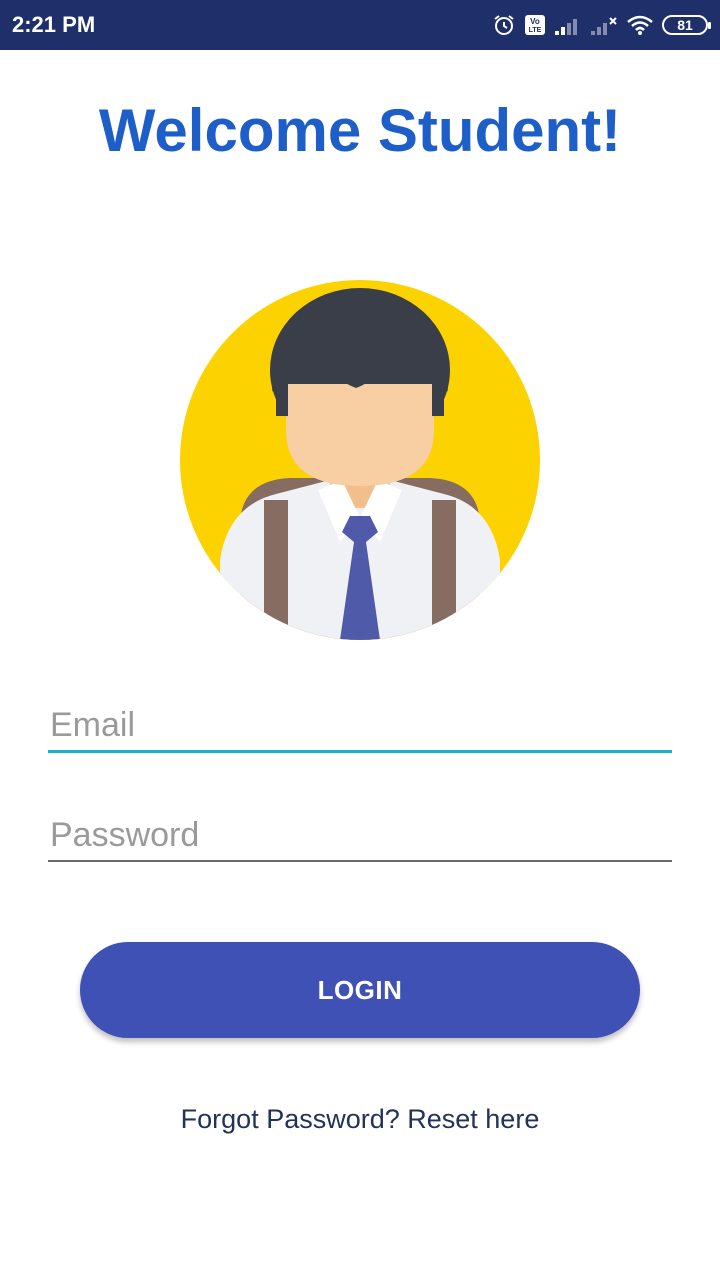 The image size is (720, 1280). I want to click on status-icons: Vo LTE 81, so click(601, 25).